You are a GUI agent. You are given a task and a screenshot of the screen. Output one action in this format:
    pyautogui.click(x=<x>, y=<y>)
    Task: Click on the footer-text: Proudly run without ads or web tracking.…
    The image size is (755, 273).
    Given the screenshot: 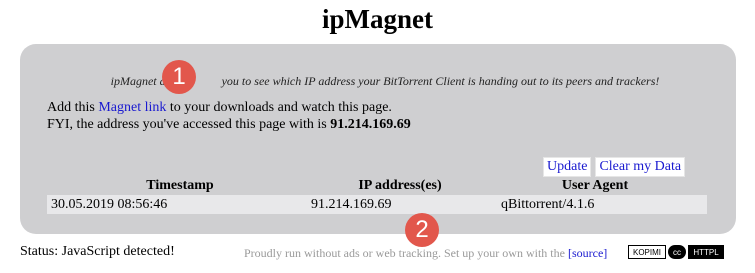 What is the action you would take?
    pyautogui.click(x=425, y=253)
    